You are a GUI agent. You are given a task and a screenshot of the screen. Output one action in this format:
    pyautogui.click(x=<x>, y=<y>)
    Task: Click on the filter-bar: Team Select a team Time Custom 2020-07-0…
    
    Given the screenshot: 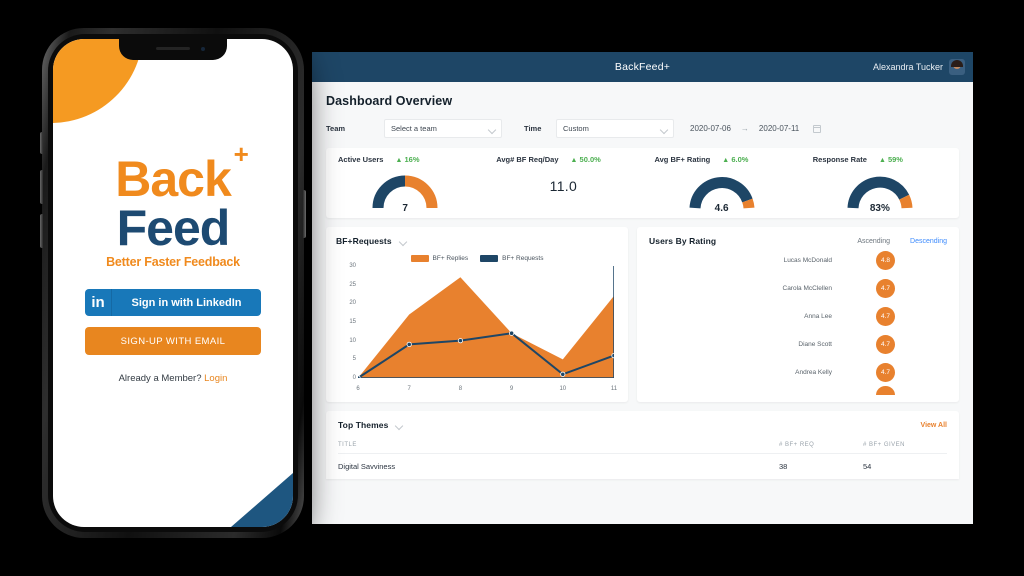 What is the action you would take?
    pyautogui.click(x=642, y=128)
    